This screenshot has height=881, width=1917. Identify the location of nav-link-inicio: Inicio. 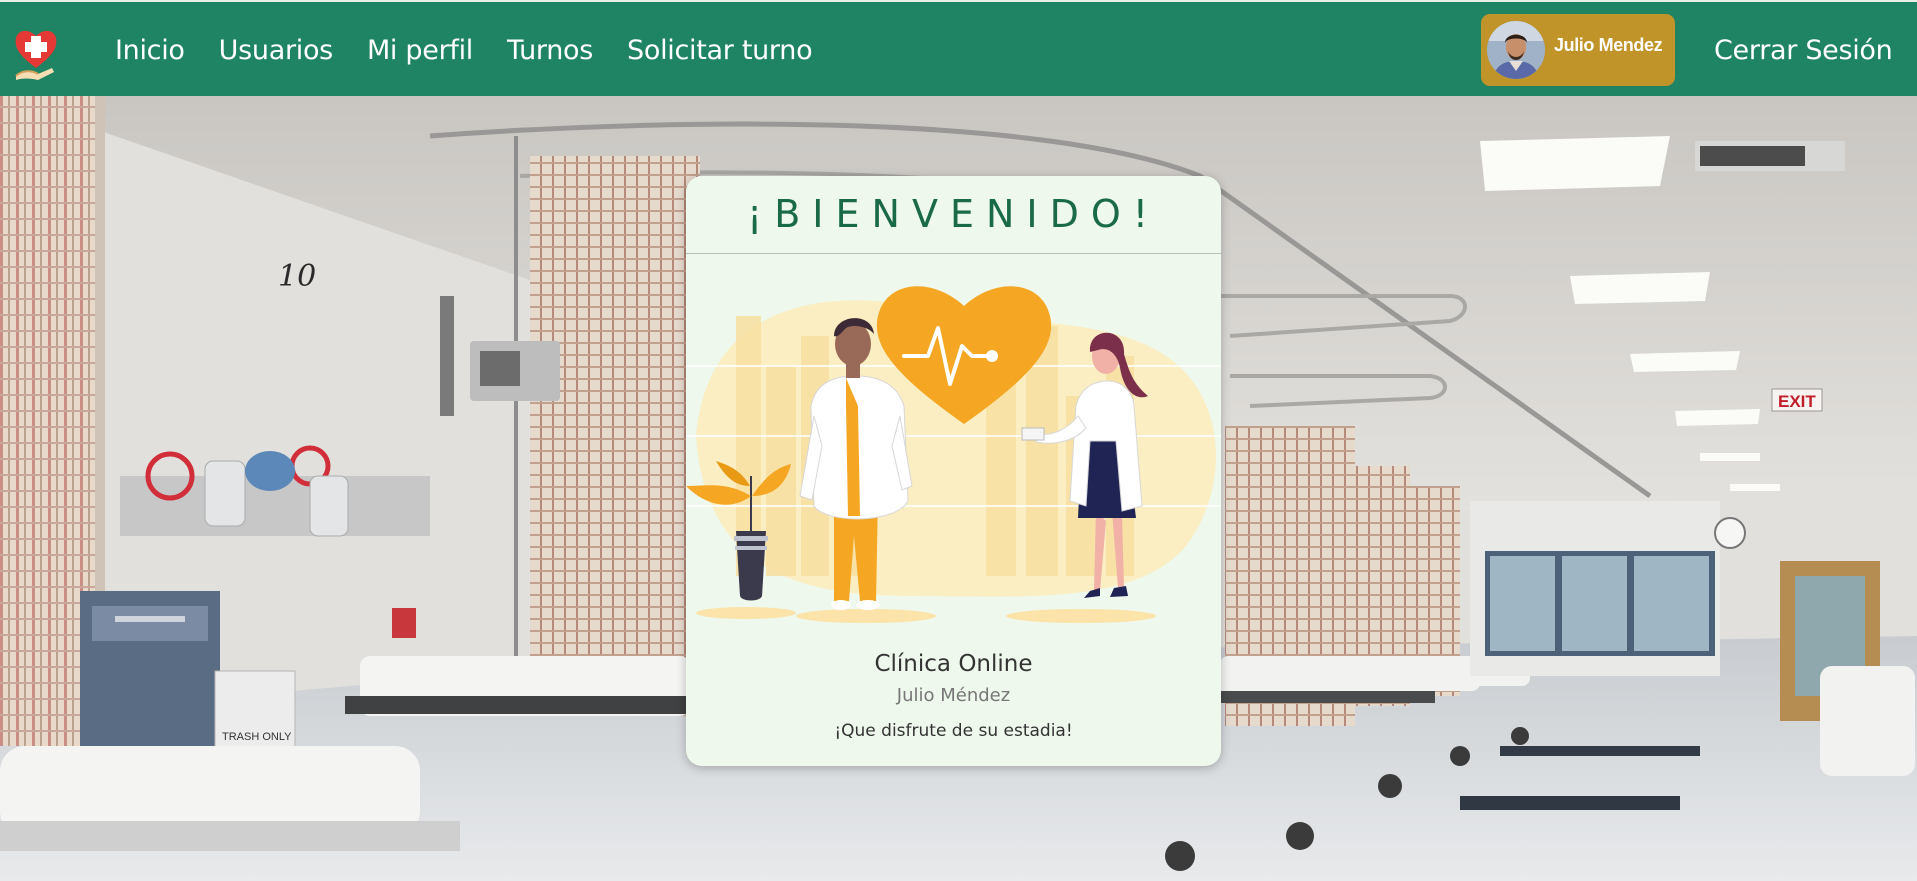
(150, 50).